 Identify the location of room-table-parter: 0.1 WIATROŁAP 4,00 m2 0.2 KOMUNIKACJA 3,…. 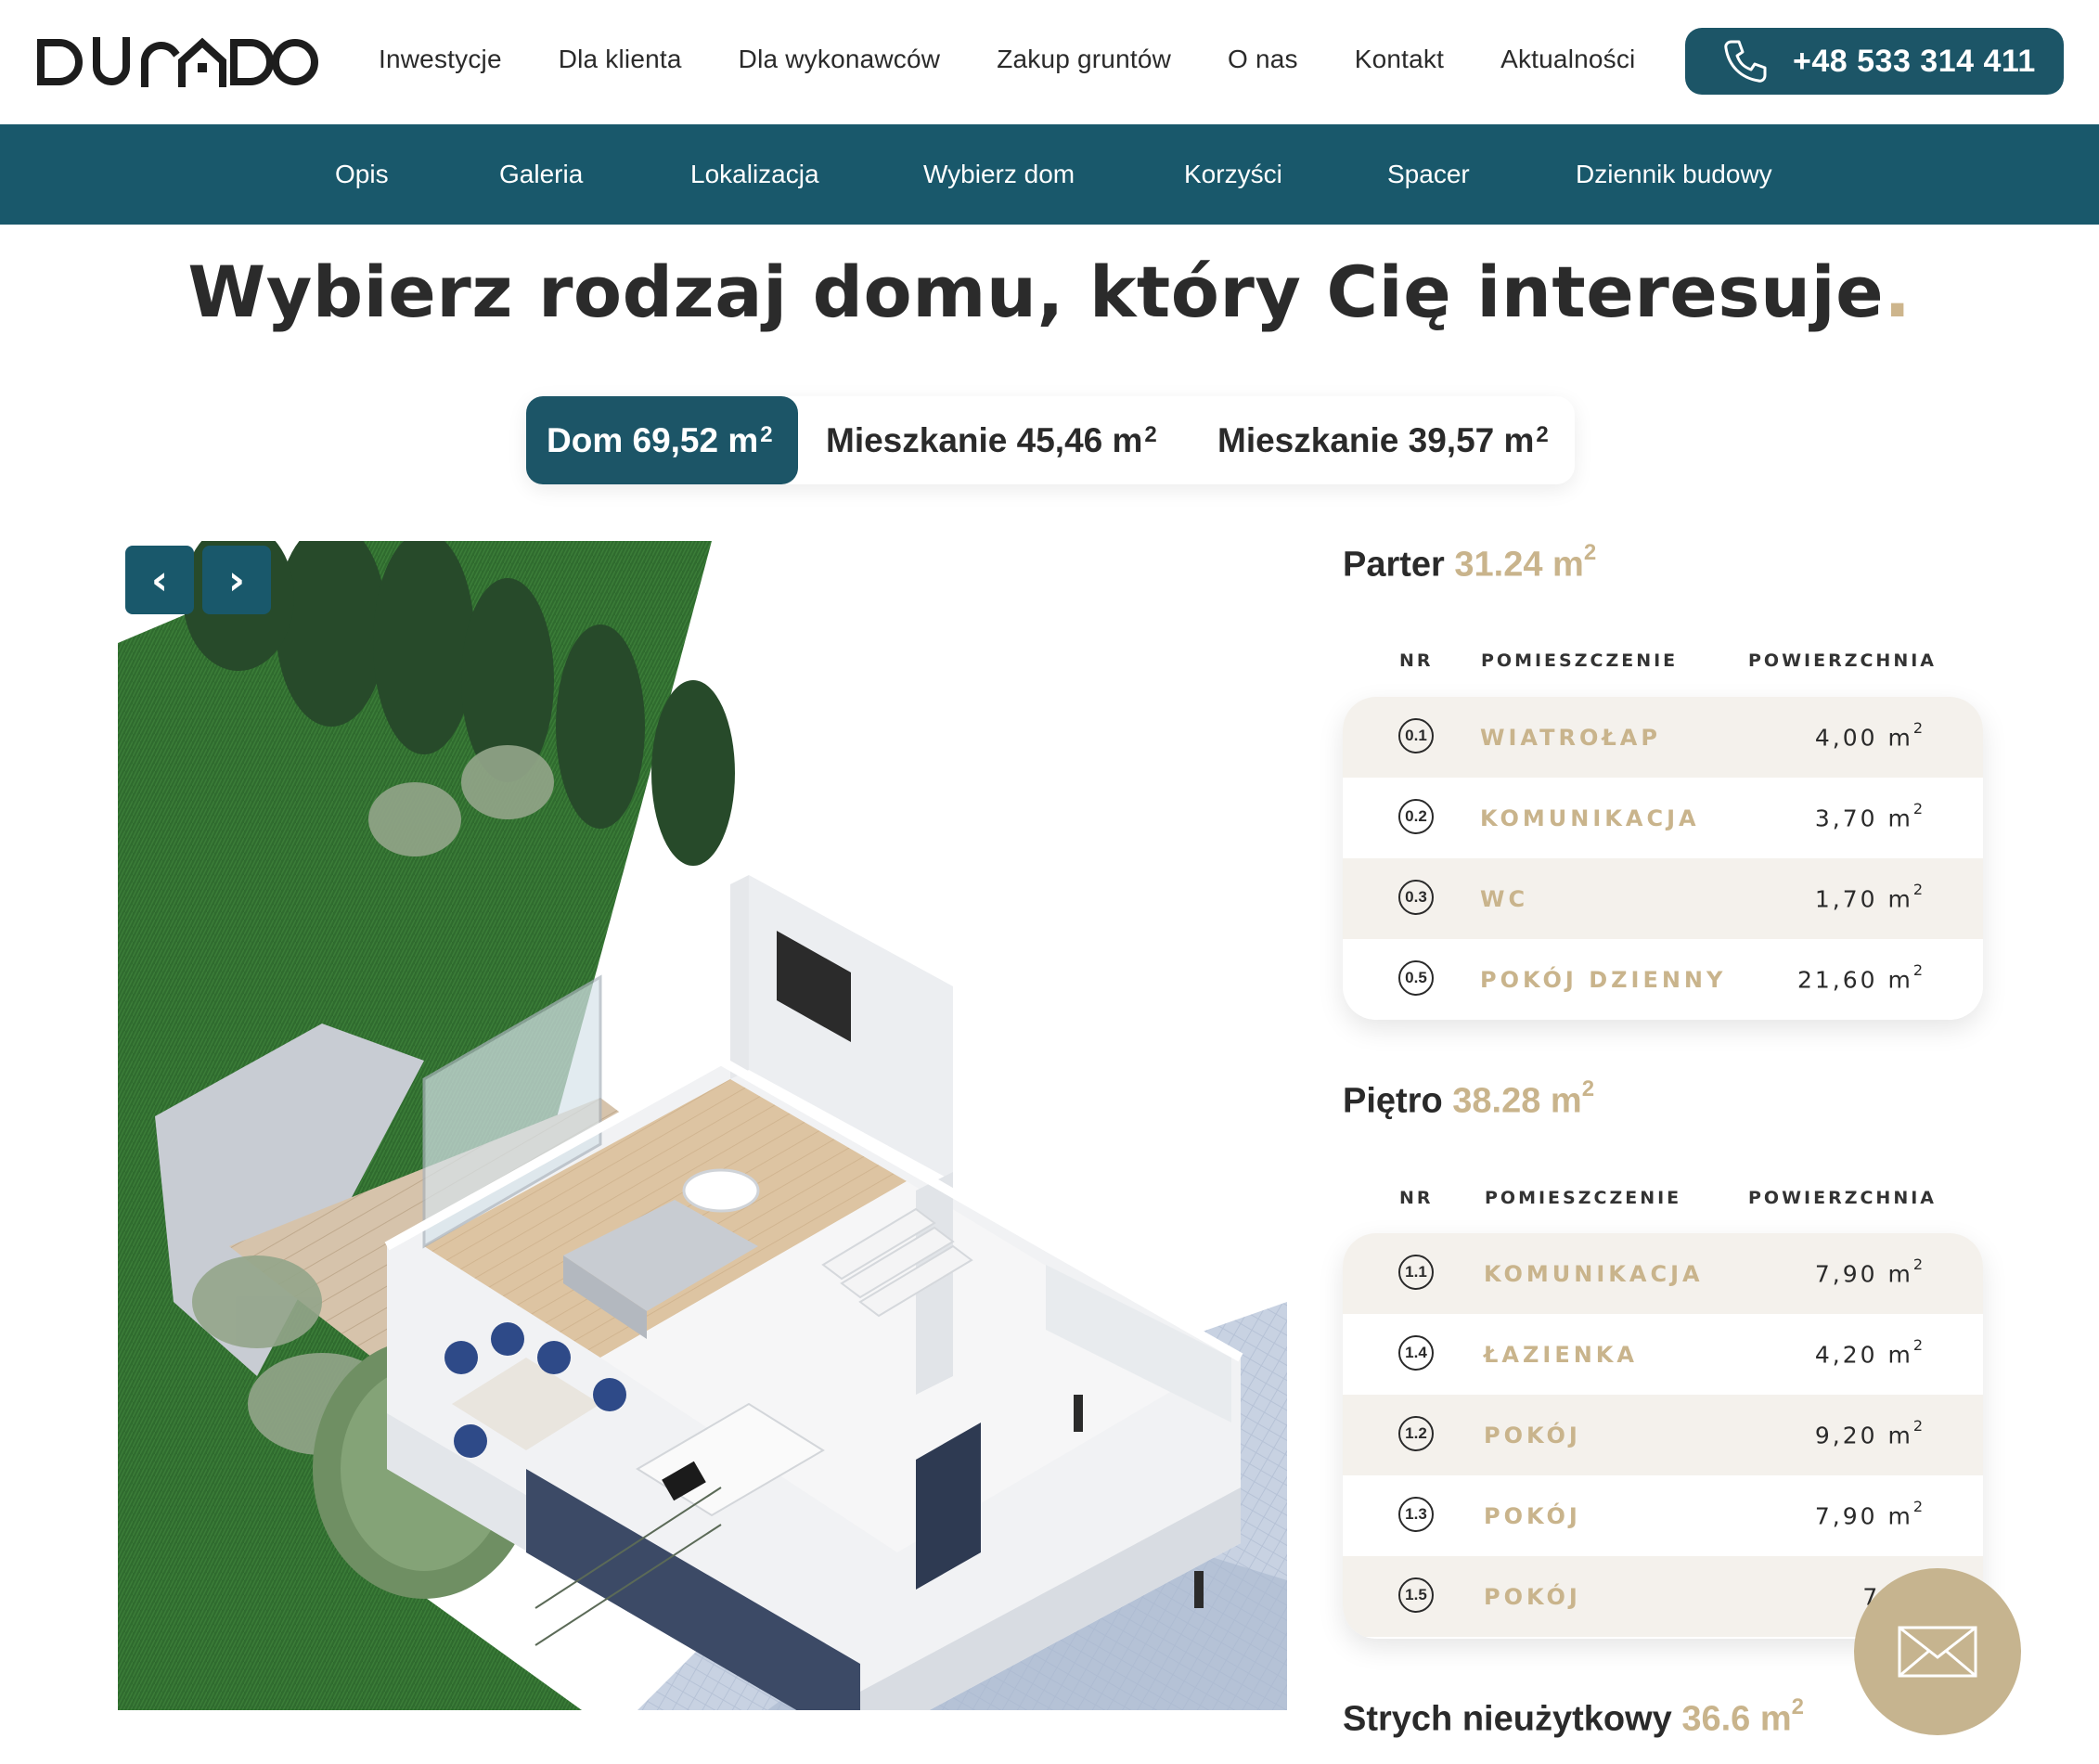
(1663, 859).